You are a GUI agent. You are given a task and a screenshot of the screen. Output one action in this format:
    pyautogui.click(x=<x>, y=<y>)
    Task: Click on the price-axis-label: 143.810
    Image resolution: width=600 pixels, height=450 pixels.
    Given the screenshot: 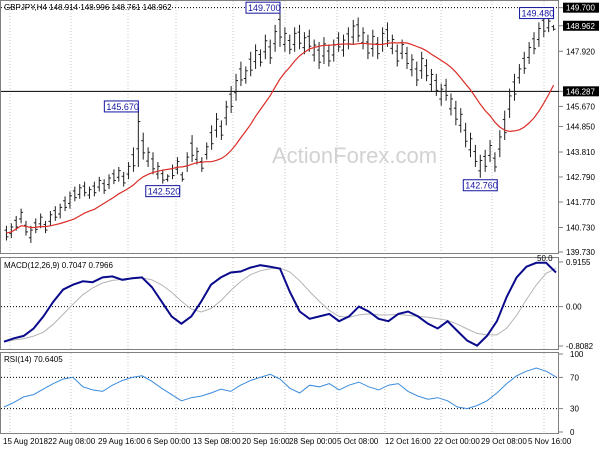 What is the action you would take?
    pyautogui.click(x=580, y=152)
    